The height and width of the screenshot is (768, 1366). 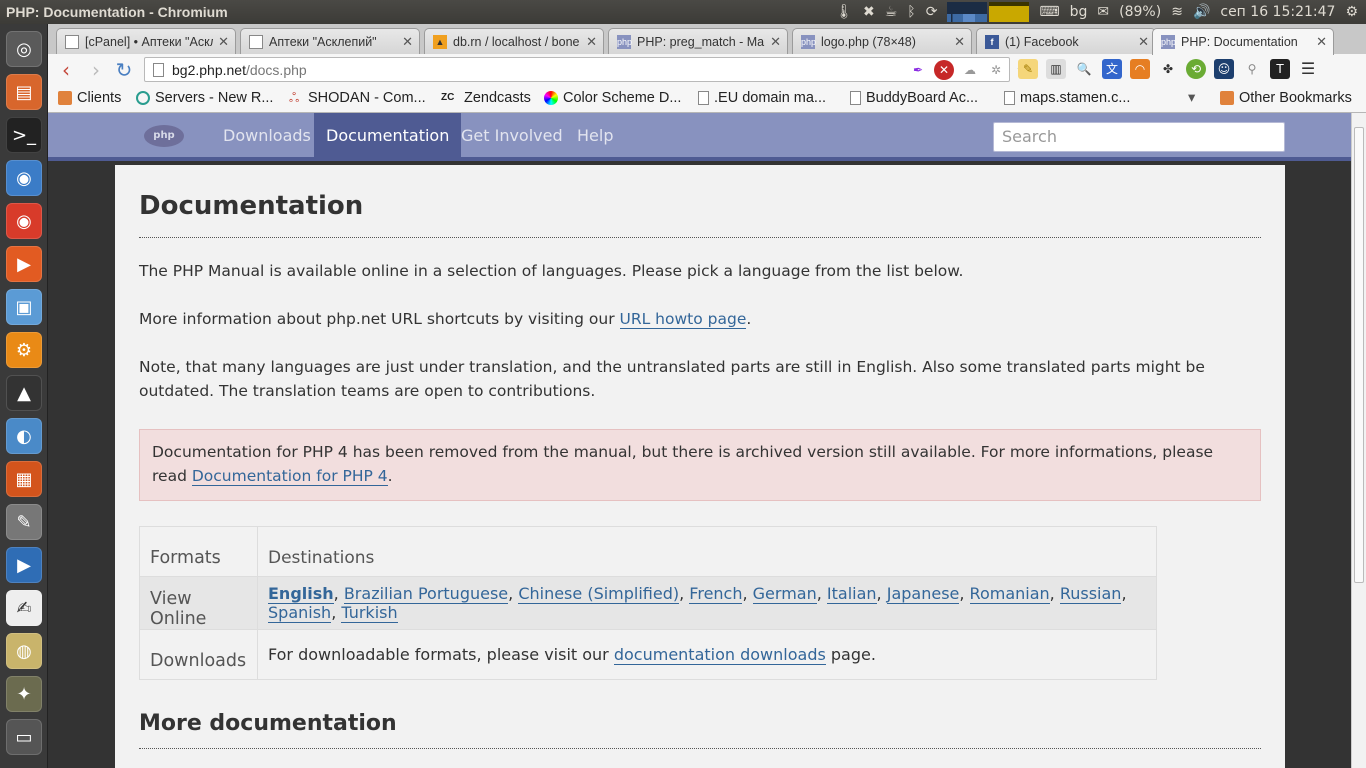 What do you see at coordinates (869, 12) in the screenshot?
I see `tools-icon: ✖` at bounding box center [869, 12].